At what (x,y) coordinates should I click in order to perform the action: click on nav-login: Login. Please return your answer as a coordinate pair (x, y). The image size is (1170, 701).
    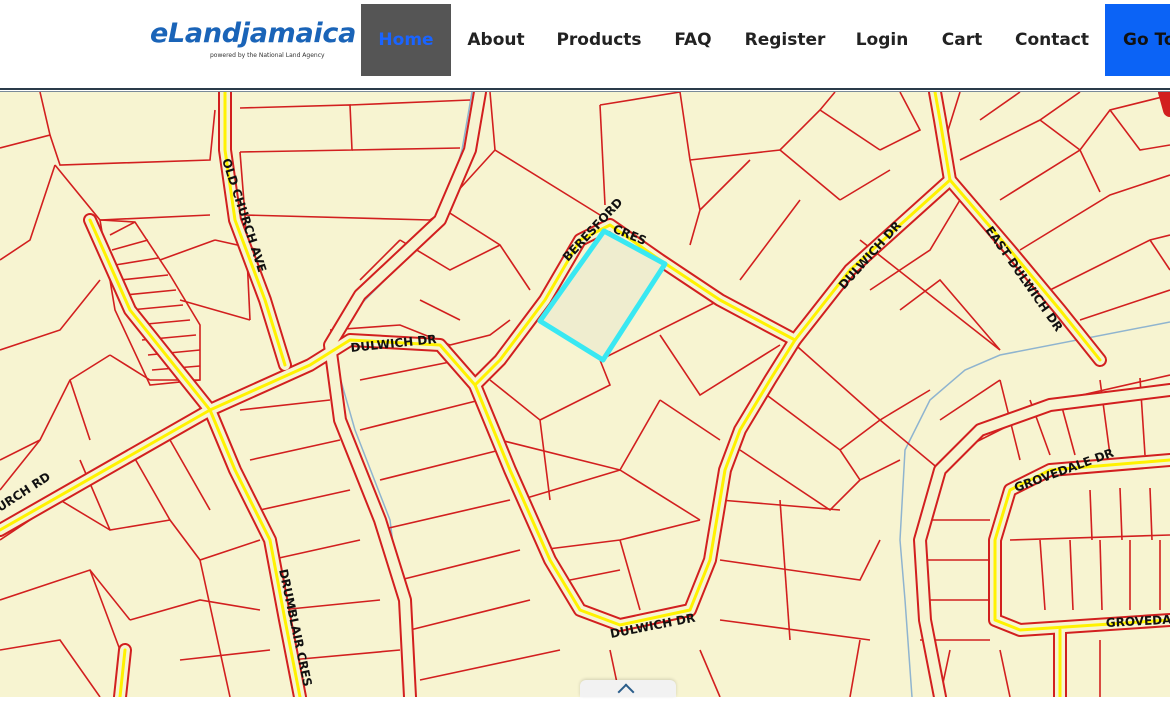
    Looking at the image, I should click on (882, 40).